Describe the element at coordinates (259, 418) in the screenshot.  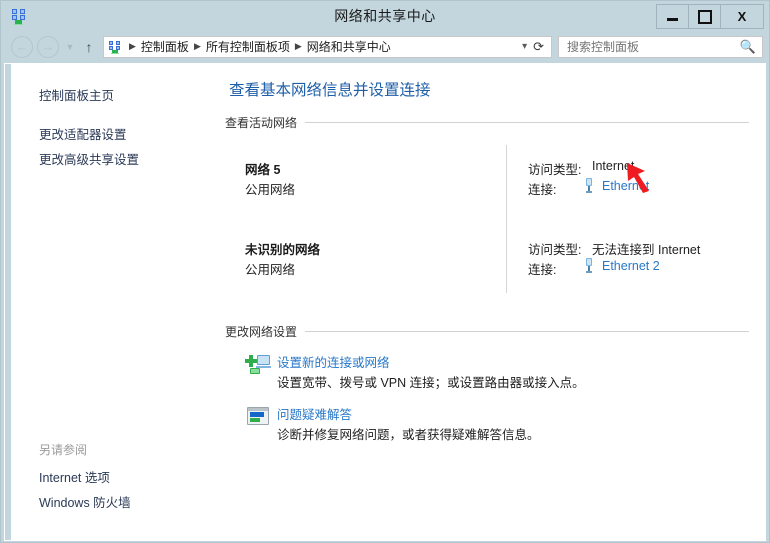
I see `troubleshoot-icon` at that location.